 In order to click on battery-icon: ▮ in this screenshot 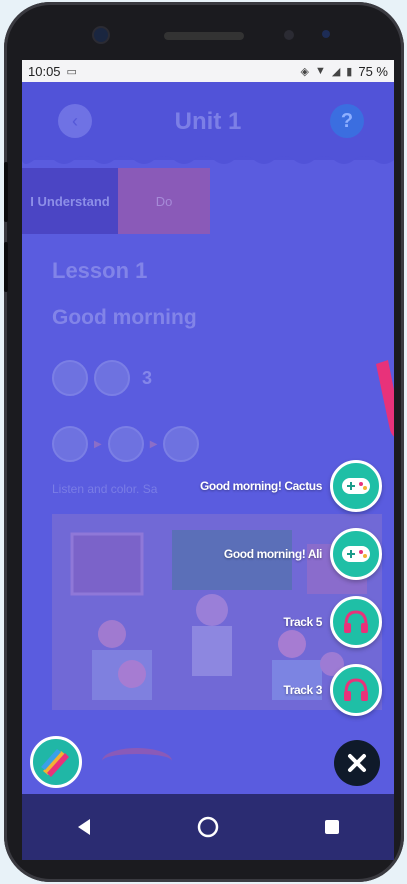, I will do `click(349, 71)`.